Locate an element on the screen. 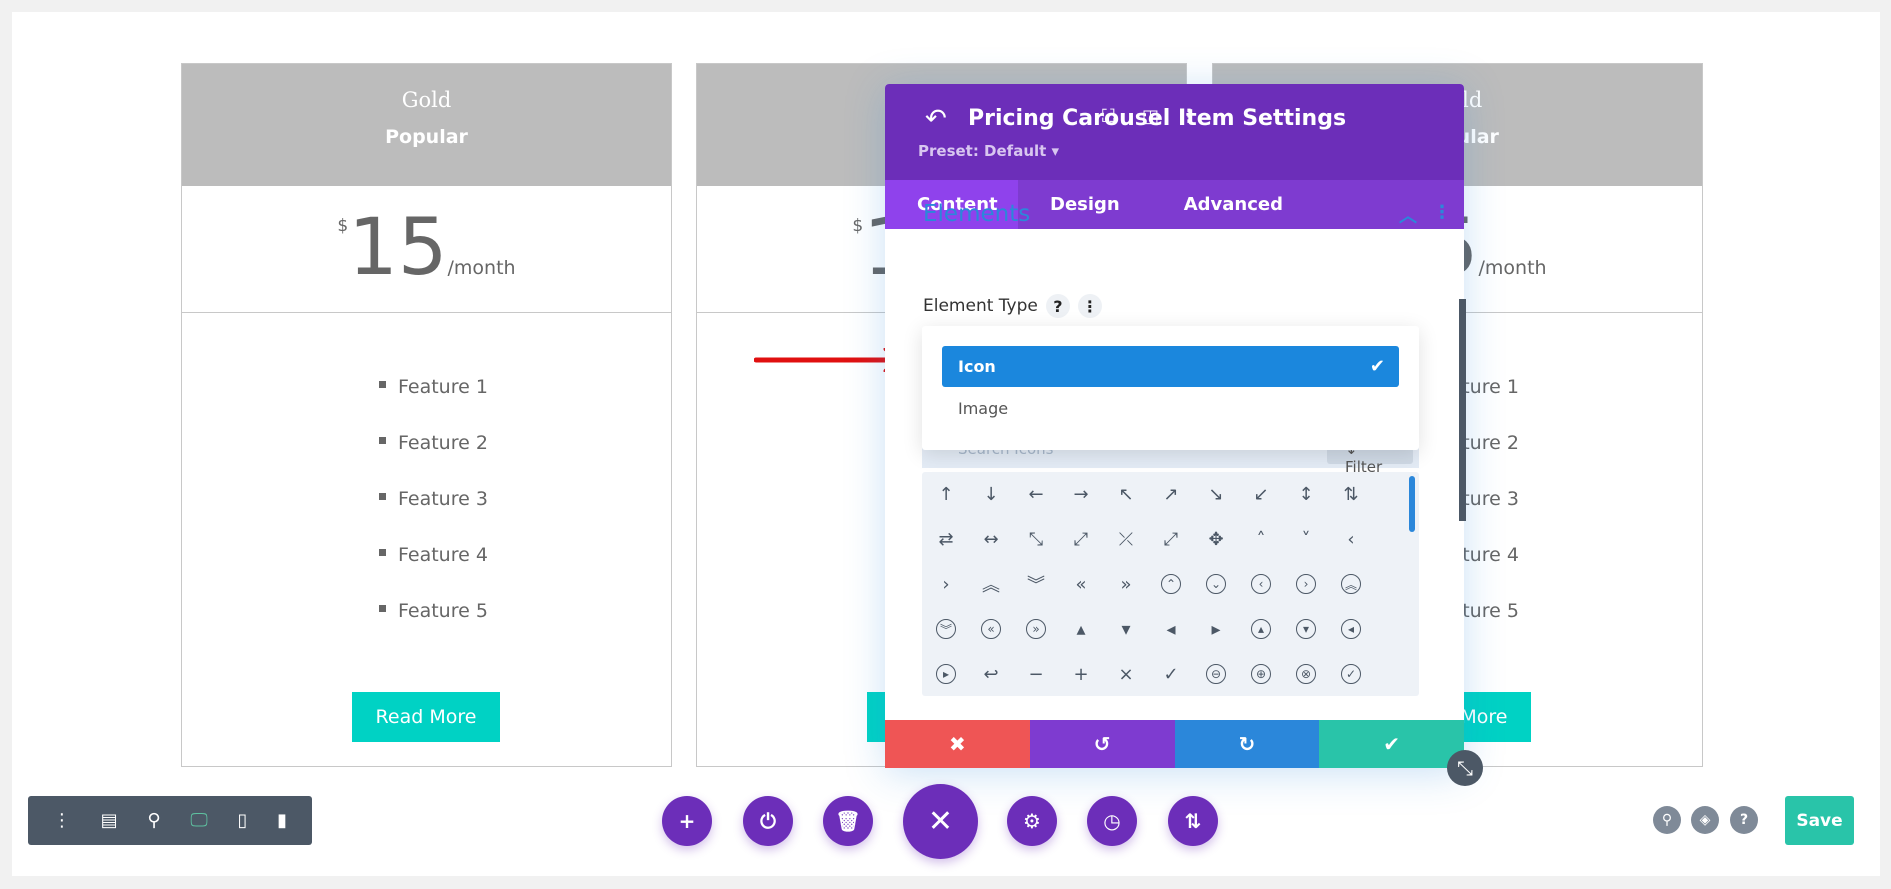 The width and height of the screenshot is (1891, 889). history-button: ◷ is located at coordinates (1112, 821).